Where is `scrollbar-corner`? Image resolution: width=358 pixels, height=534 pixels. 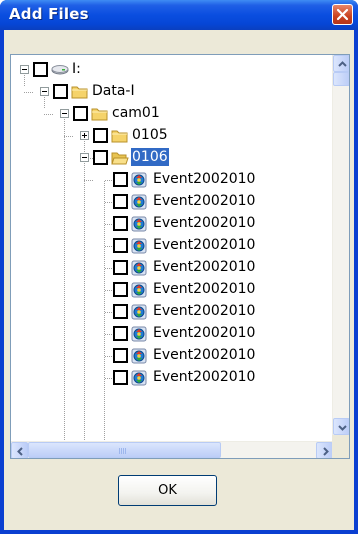
scrollbar-corner is located at coordinates (340, 446).